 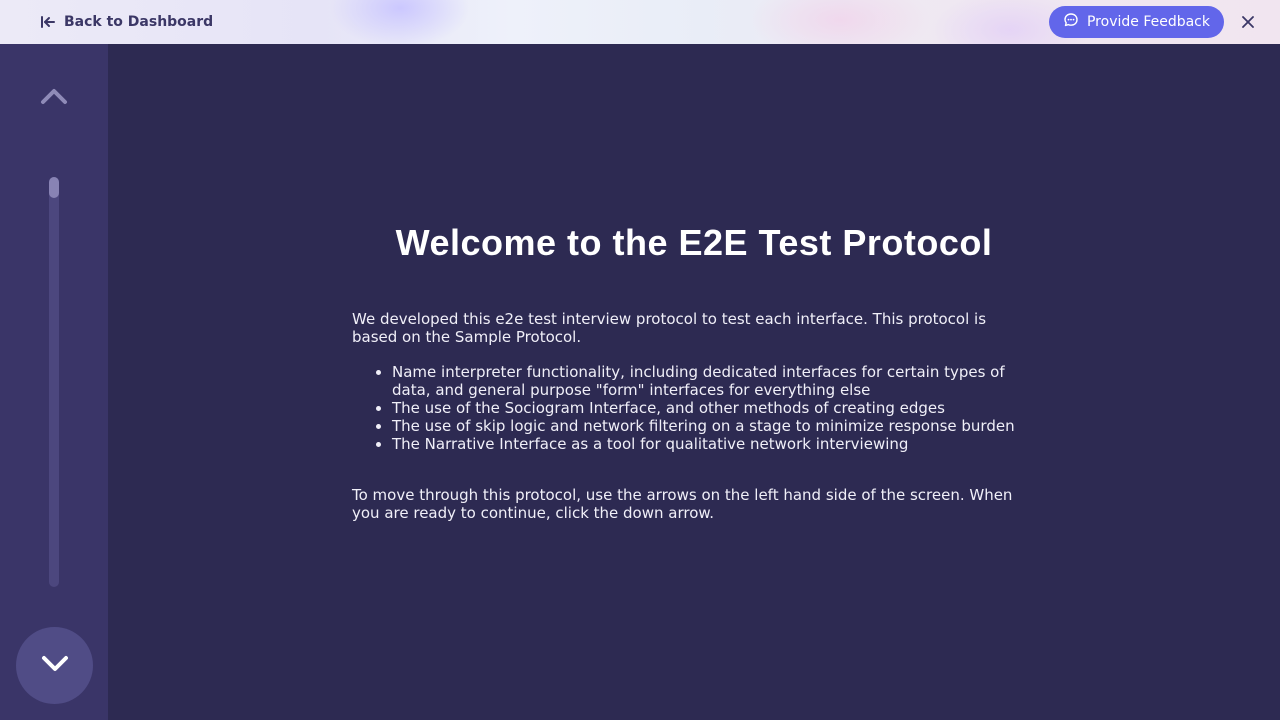 I want to click on progress-bar, so click(x=54, y=382).